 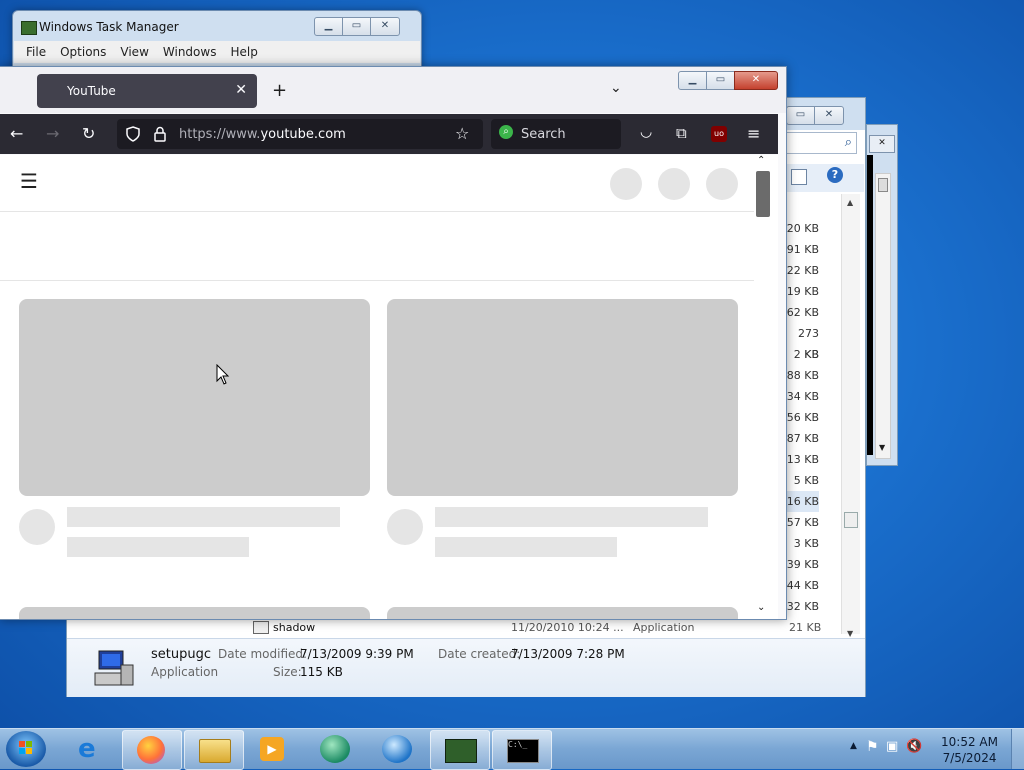 I want to click on file-size-cell: 91 KB, so click(x=802, y=249).